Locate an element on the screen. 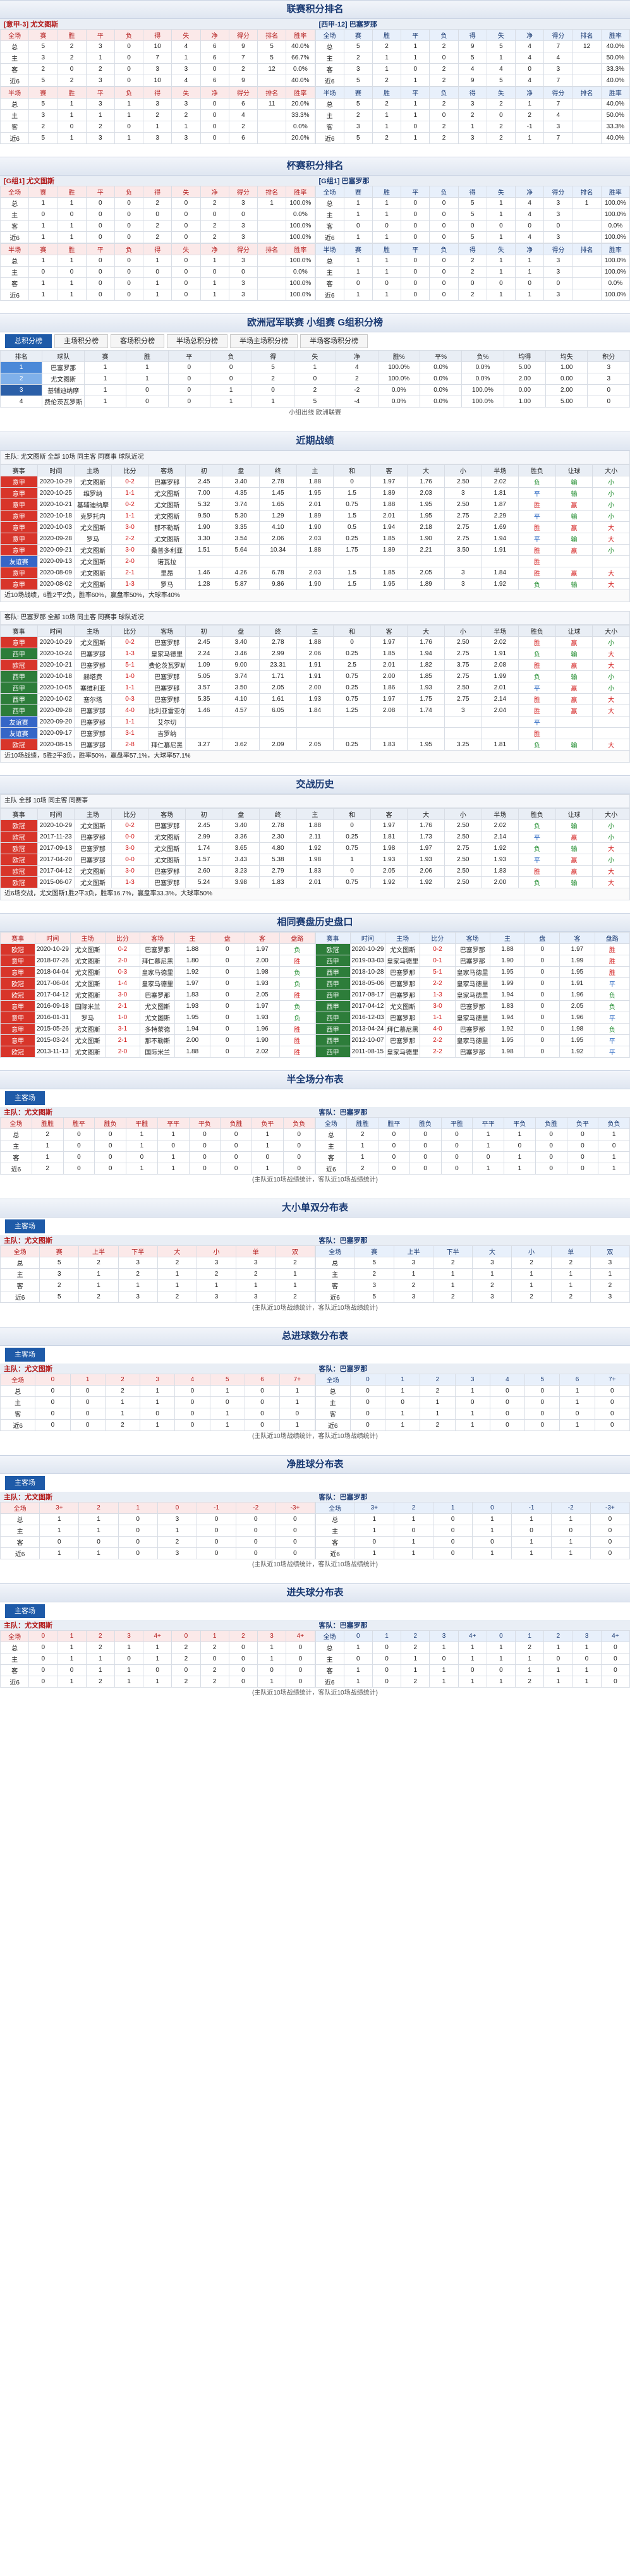 The image size is (630, 2576). cell: 0-1 is located at coordinates (438, 961).